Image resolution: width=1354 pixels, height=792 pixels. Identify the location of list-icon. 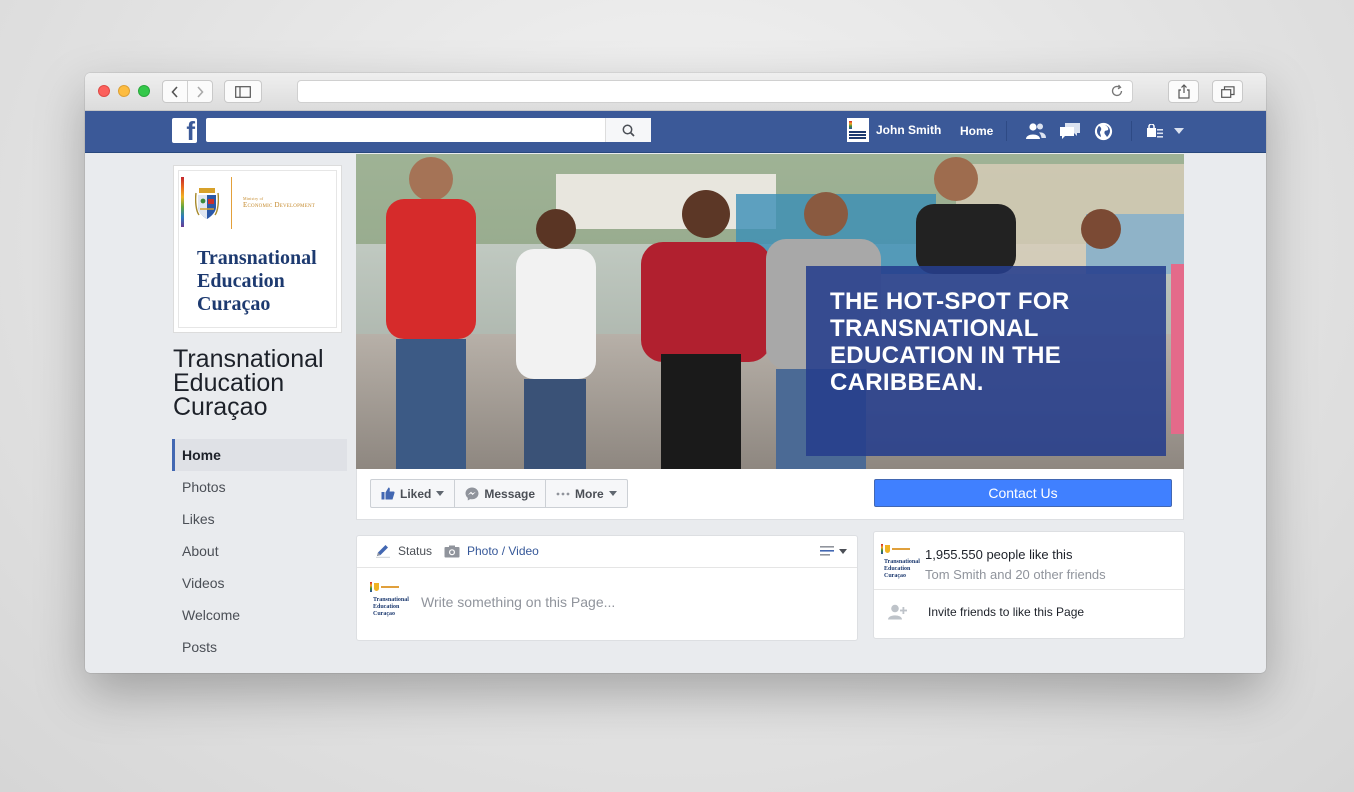
(827, 551).